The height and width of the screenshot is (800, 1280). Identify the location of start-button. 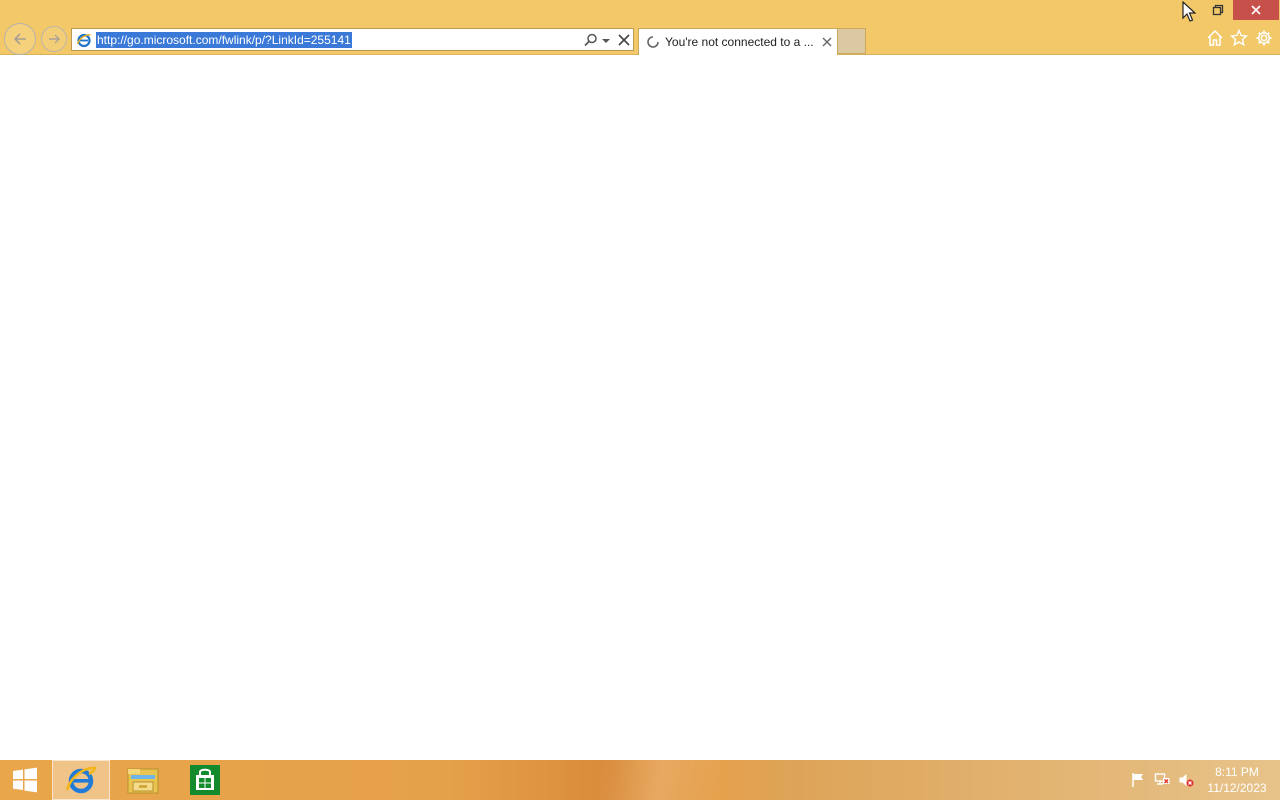
(25, 780).